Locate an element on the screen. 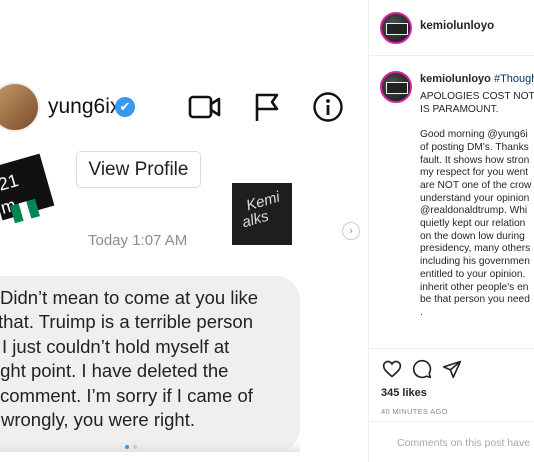 The image size is (534, 462). next-media-button: › is located at coordinates (351, 231).